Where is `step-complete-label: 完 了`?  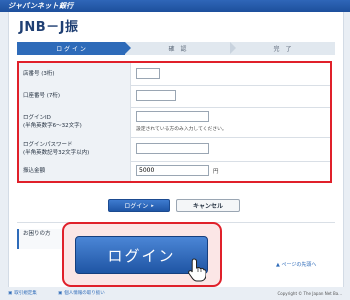 step-complete-label: 完 了 is located at coordinates (282, 49).